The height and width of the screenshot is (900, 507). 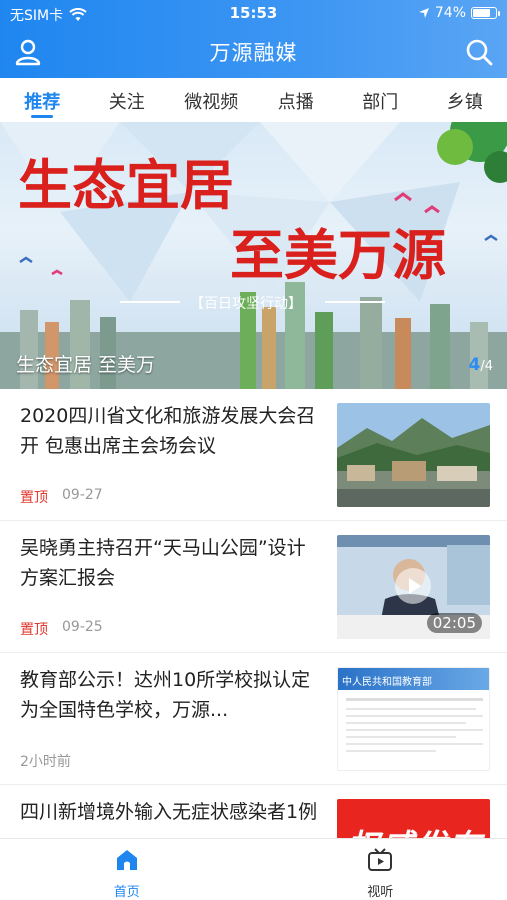 I want to click on news-item: 2020四川省文化和旅游发展大会召开 包惠出席主会场会议 置顶 09-27, so click(x=253, y=455).